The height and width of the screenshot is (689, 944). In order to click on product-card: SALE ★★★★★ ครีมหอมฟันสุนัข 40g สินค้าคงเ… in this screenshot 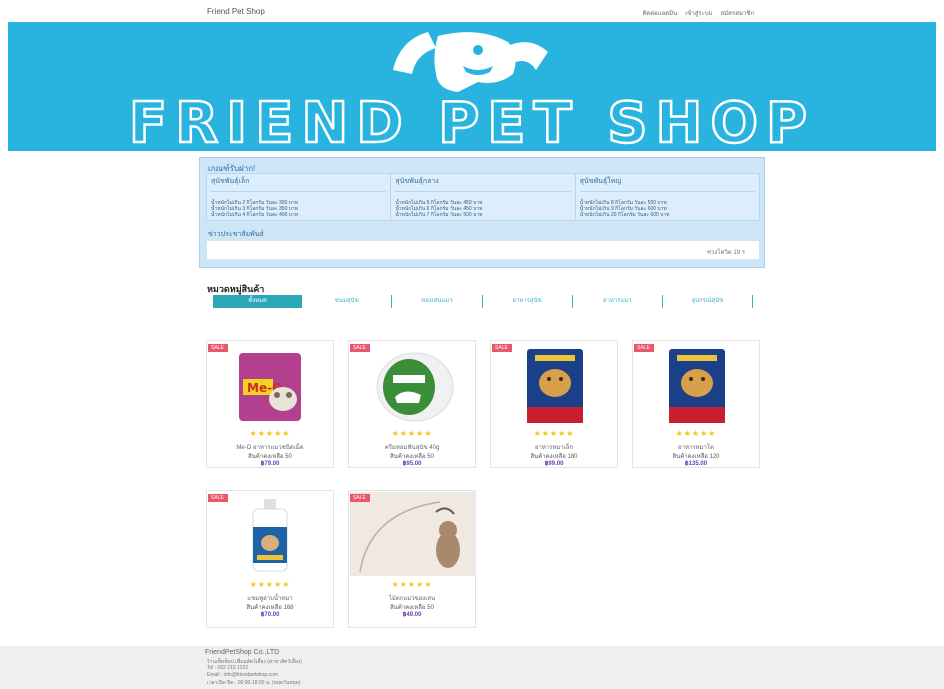, I will do `click(412, 404)`.